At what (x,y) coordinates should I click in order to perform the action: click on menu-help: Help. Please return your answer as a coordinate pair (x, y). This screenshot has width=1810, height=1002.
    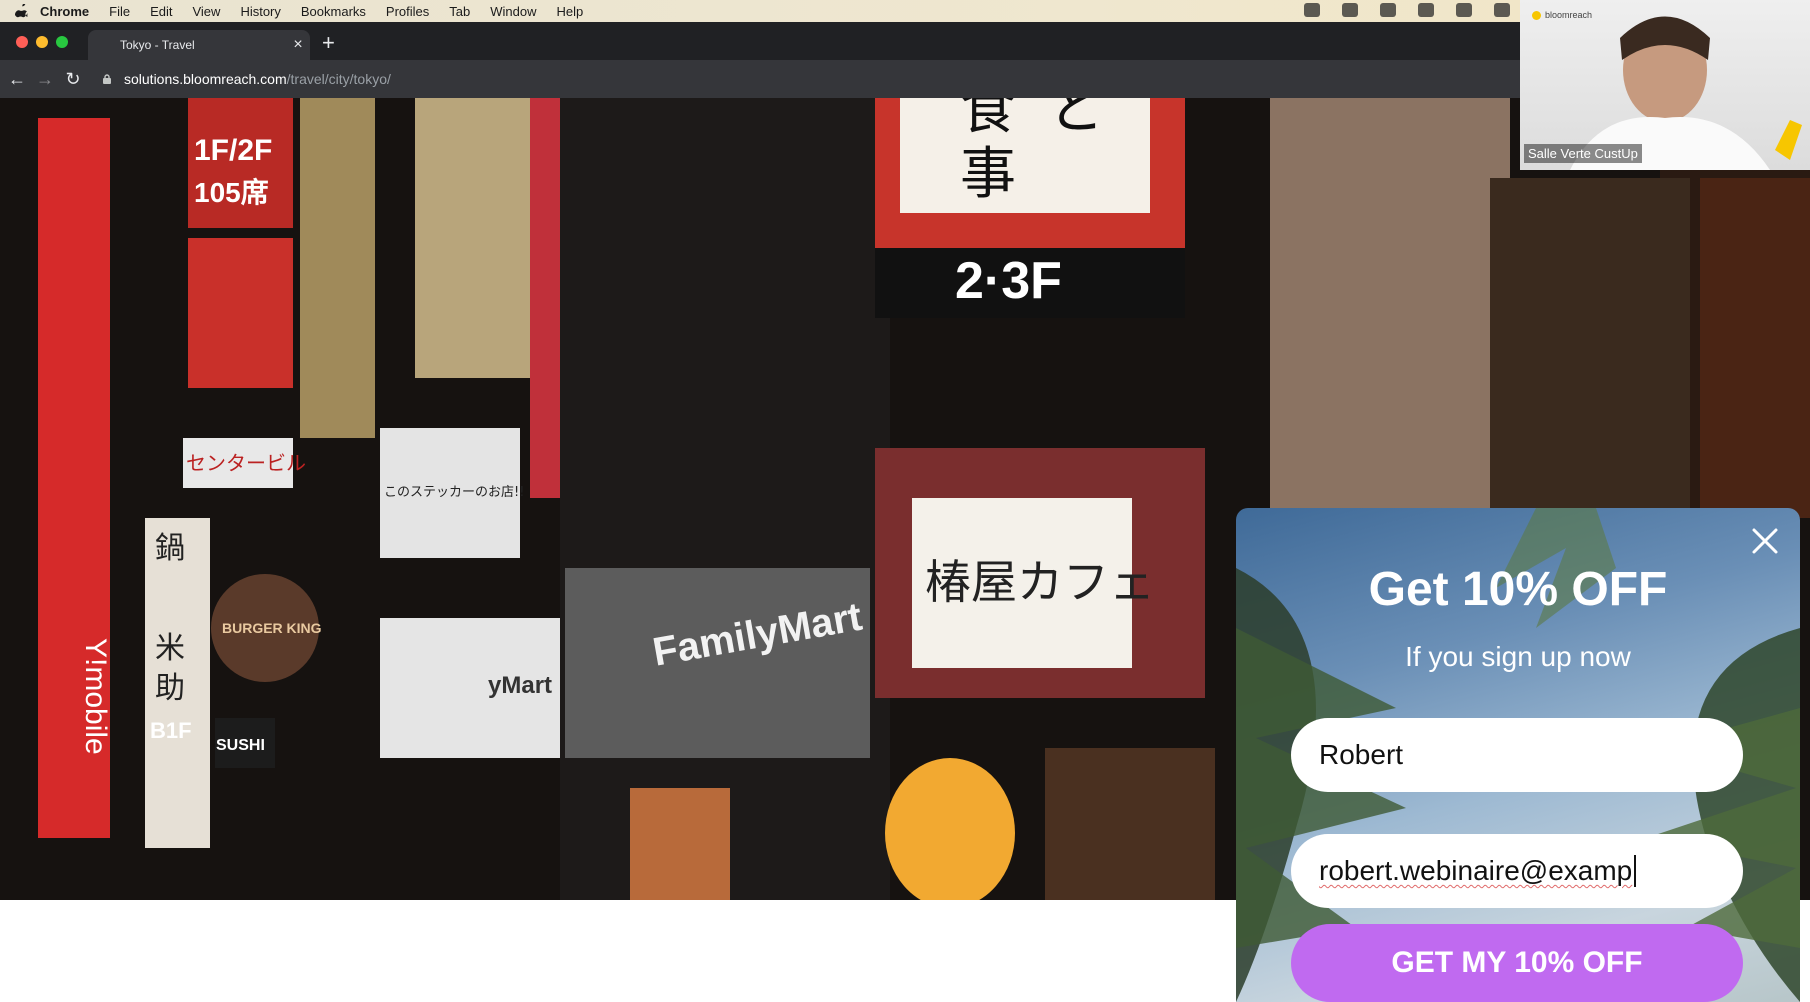
    Looking at the image, I should click on (570, 11).